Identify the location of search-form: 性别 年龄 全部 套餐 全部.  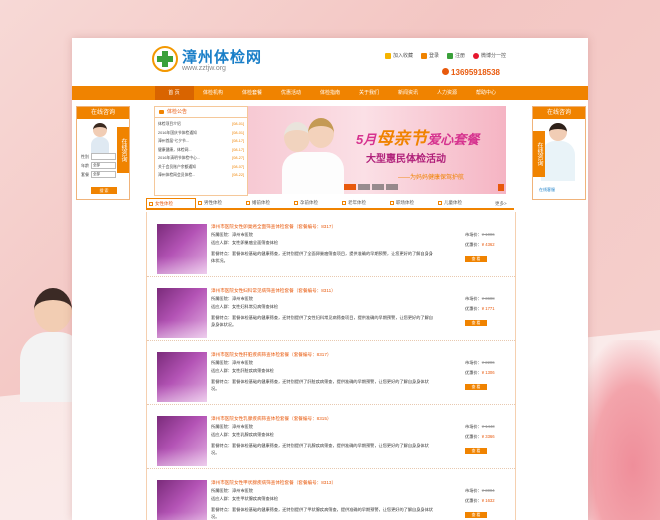
(98, 166).